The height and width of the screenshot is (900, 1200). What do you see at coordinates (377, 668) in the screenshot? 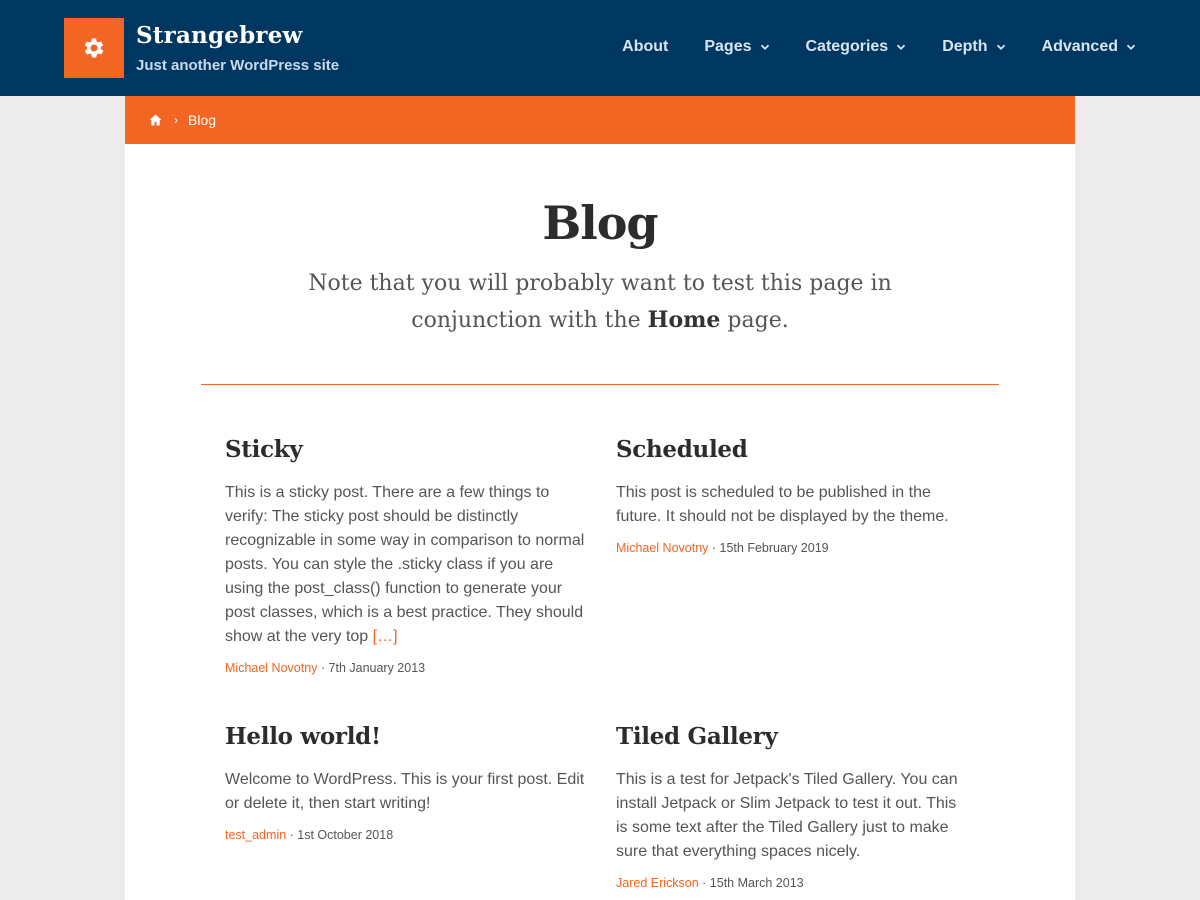
I see `post-date: 7th January 2013` at bounding box center [377, 668].